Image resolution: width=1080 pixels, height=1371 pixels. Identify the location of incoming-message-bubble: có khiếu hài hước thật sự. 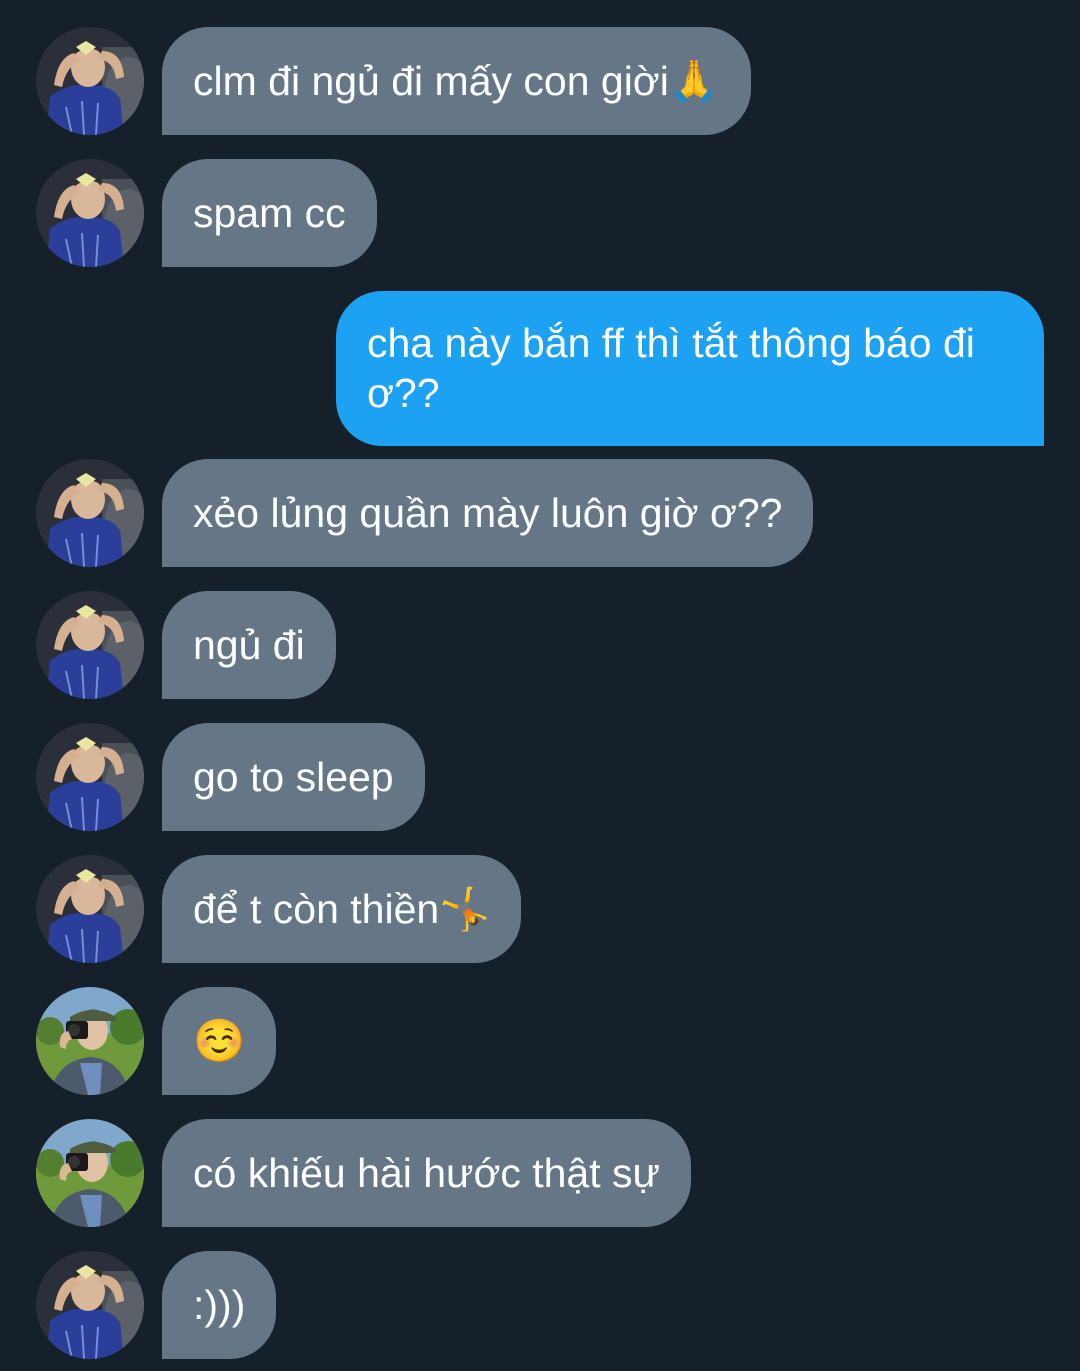
(426, 1173).